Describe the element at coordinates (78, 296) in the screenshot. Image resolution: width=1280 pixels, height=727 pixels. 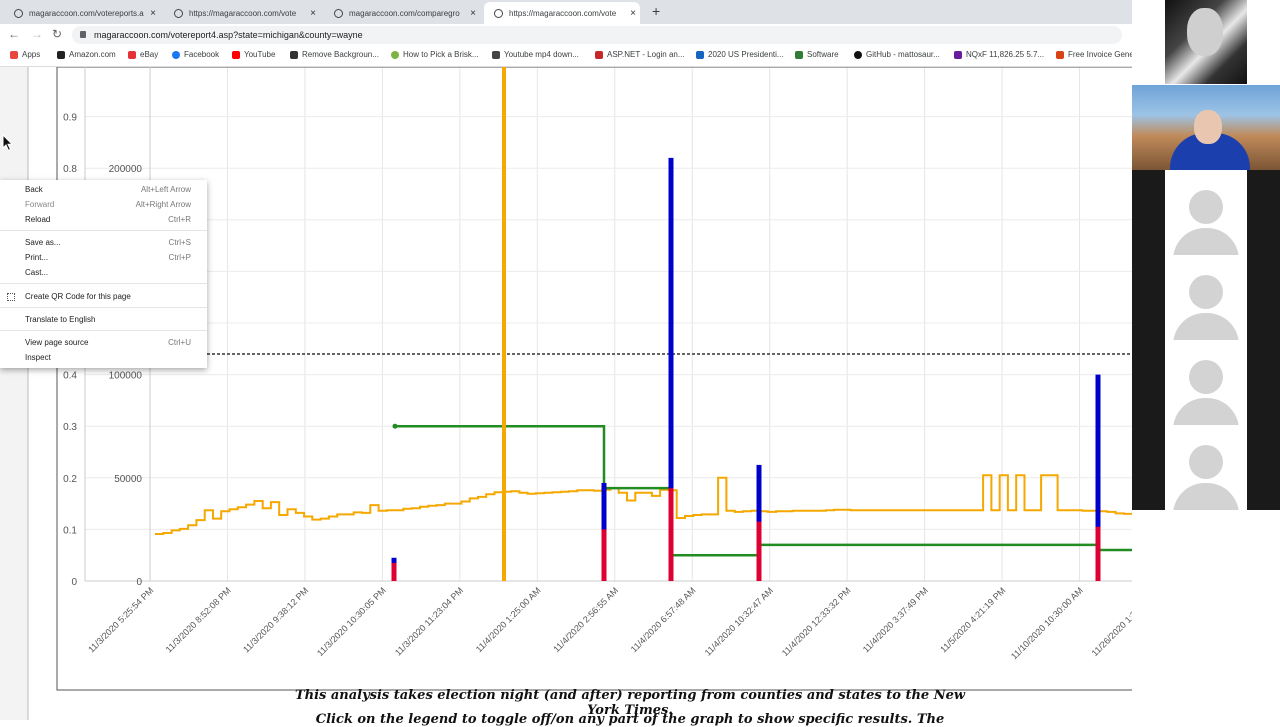
I see `menu-label: Create QR Code for this page` at that location.